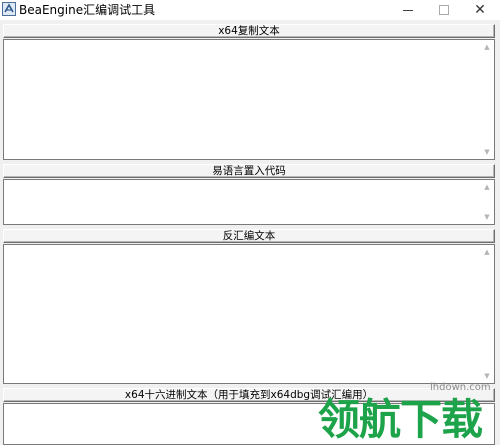 This screenshot has height=445, width=500. What do you see at coordinates (87, 10) in the screenshot?
I see `window-title: BeaEngine汇编调试工具` at bounding box center [87, 10].